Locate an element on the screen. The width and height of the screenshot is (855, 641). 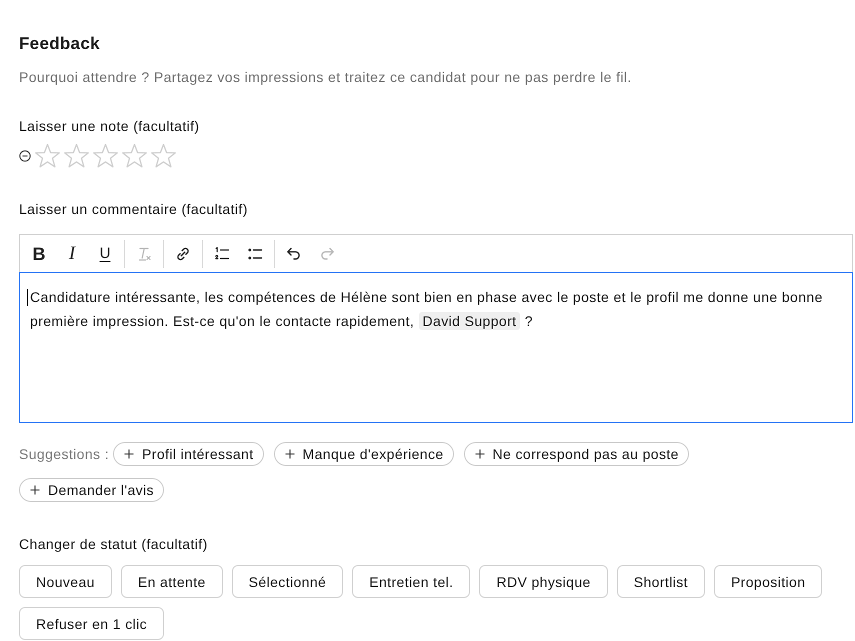
redo-icon is located at coordinates (327, 254).